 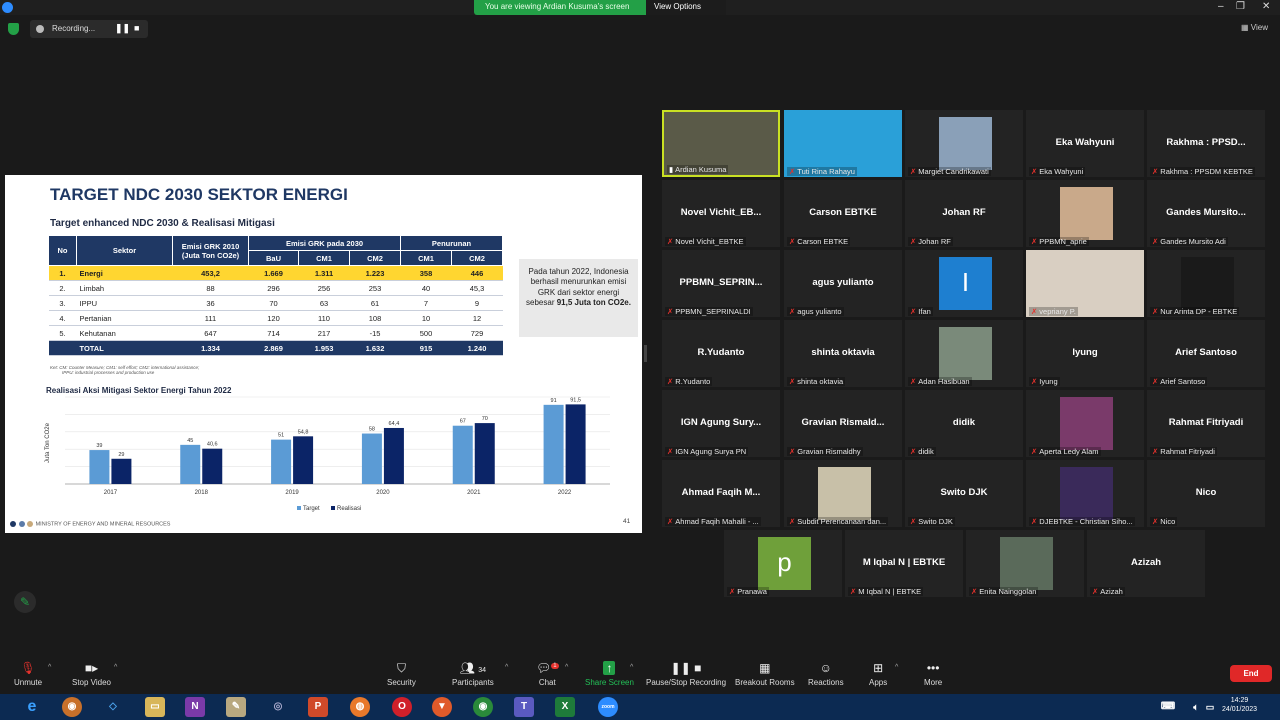 I want to click on apps-button: ⊞ Apps, so click(x=878, y=674).